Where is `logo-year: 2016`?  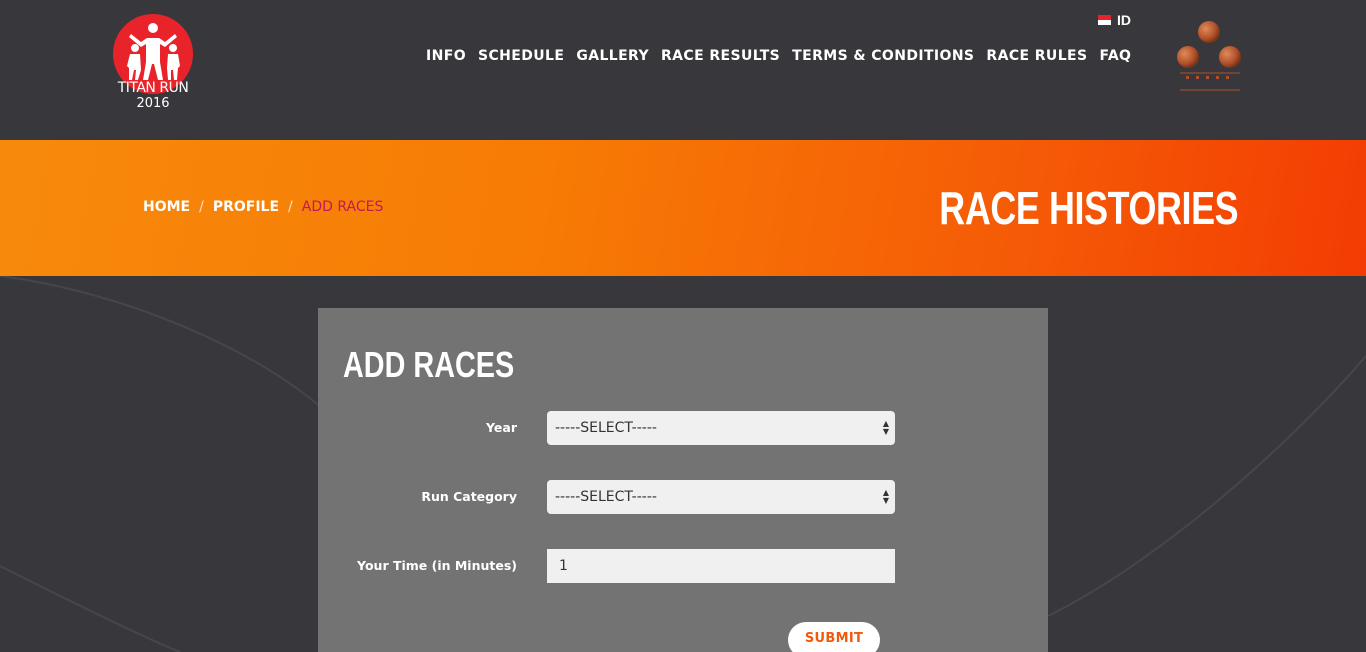
logo-year: 2016 is located at coordinates (153, 103).